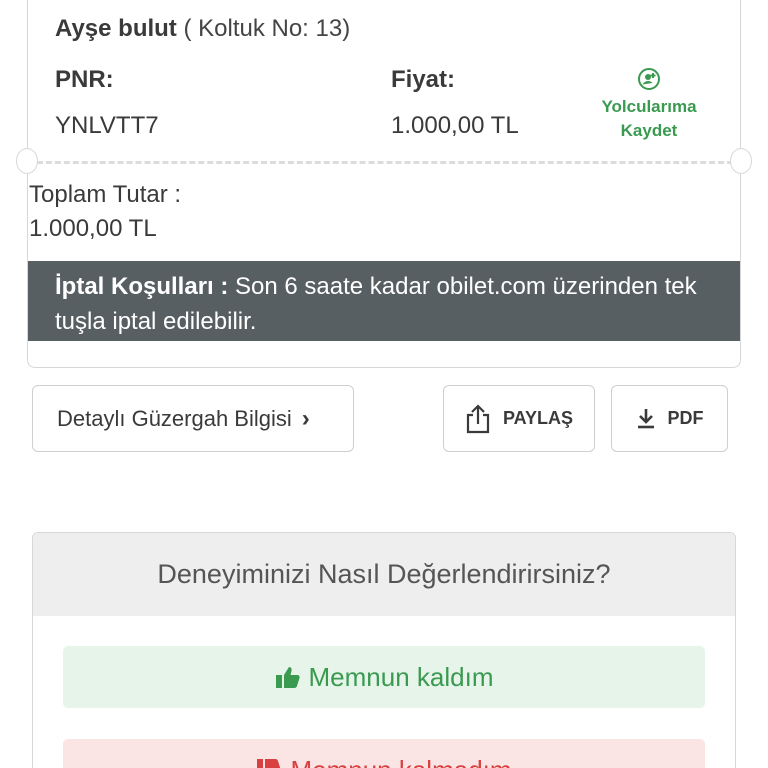  What do you see at coordinates (142, 286) in the screenshot?
I see `cancel-title: İptal Koşulları :` at bounding box center [142, 286].